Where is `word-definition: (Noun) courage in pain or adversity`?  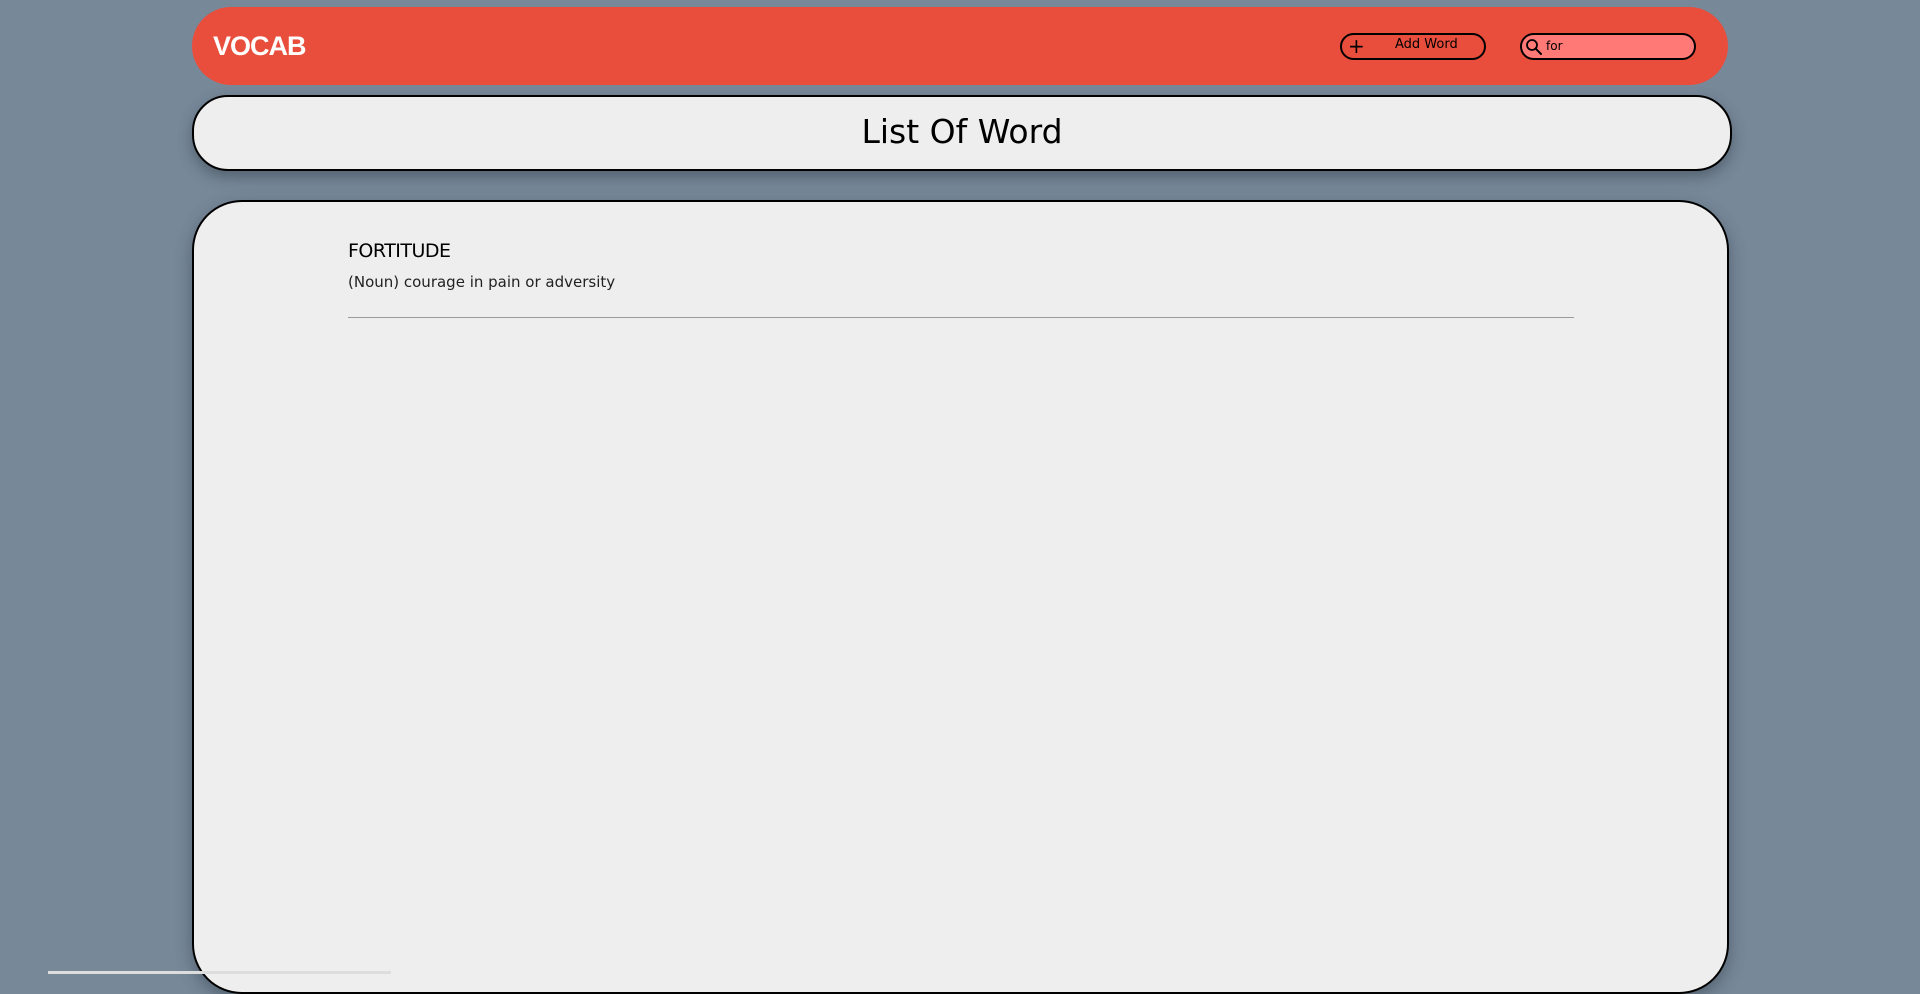 word-definition: (Noun) courage in pain or adversity is located at coordinates (482, 282).